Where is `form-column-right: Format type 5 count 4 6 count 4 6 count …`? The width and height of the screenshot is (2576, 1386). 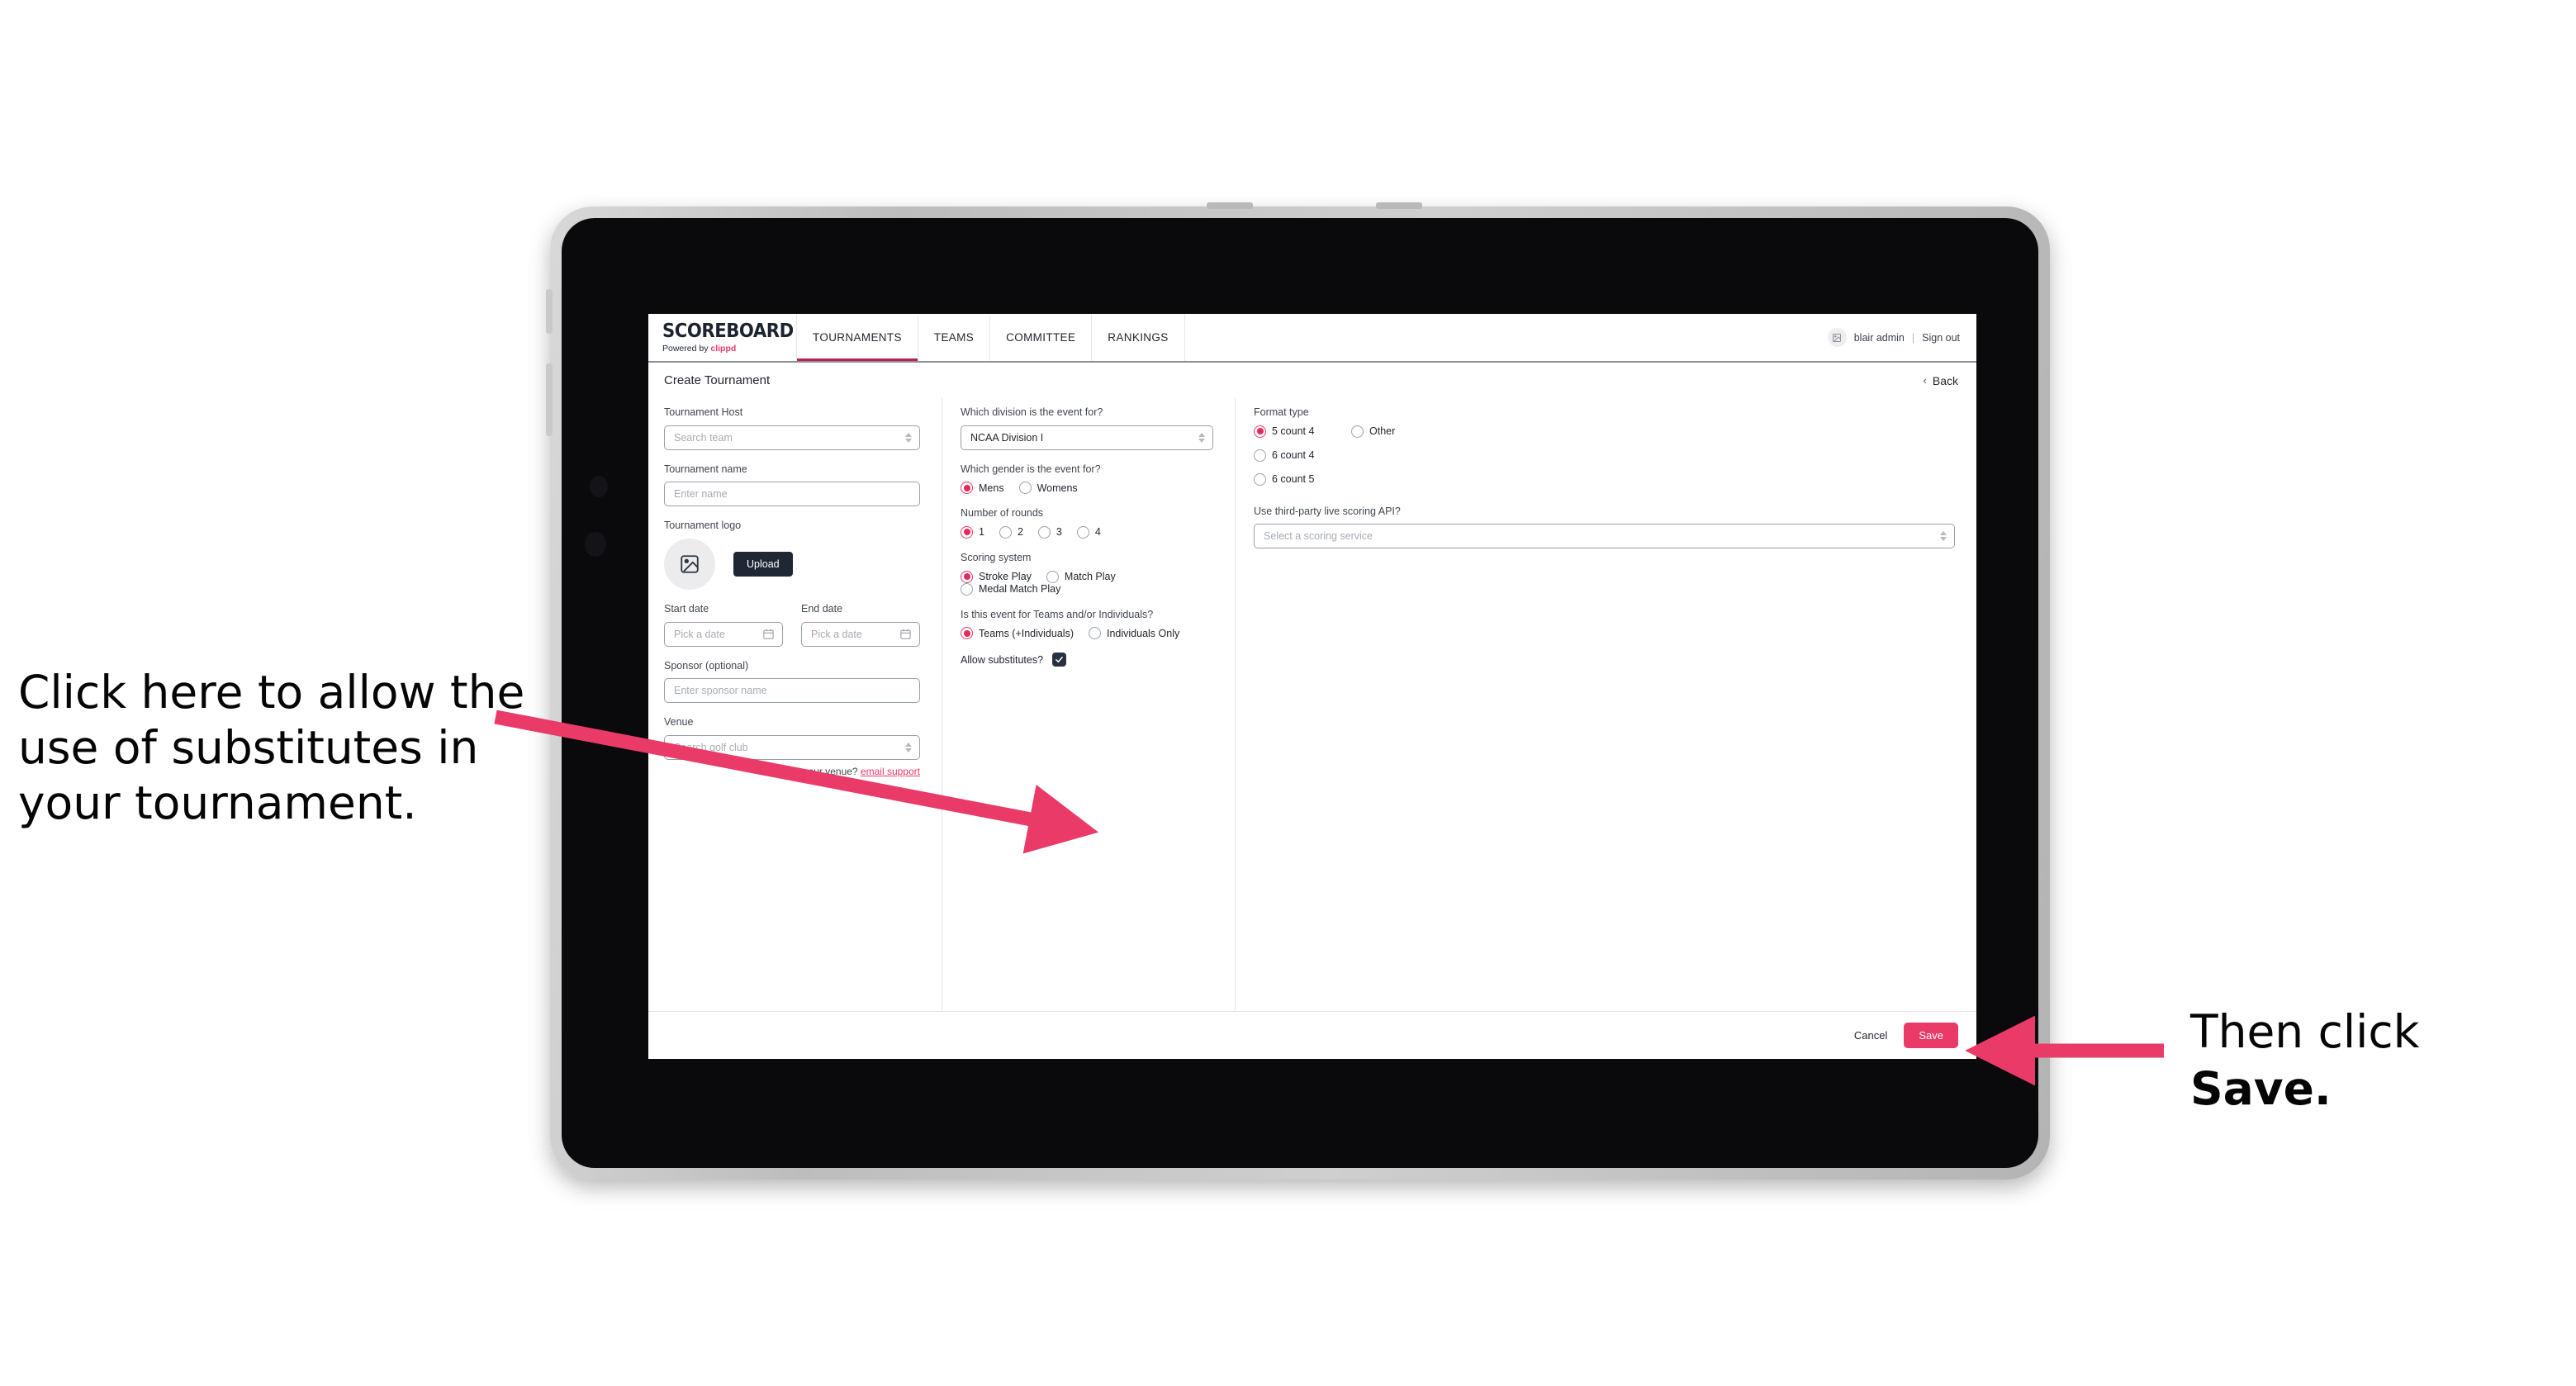 form-column-right: Format type 5 count 4 6 count 4 6 count … is located at coordinates (1605, 704).